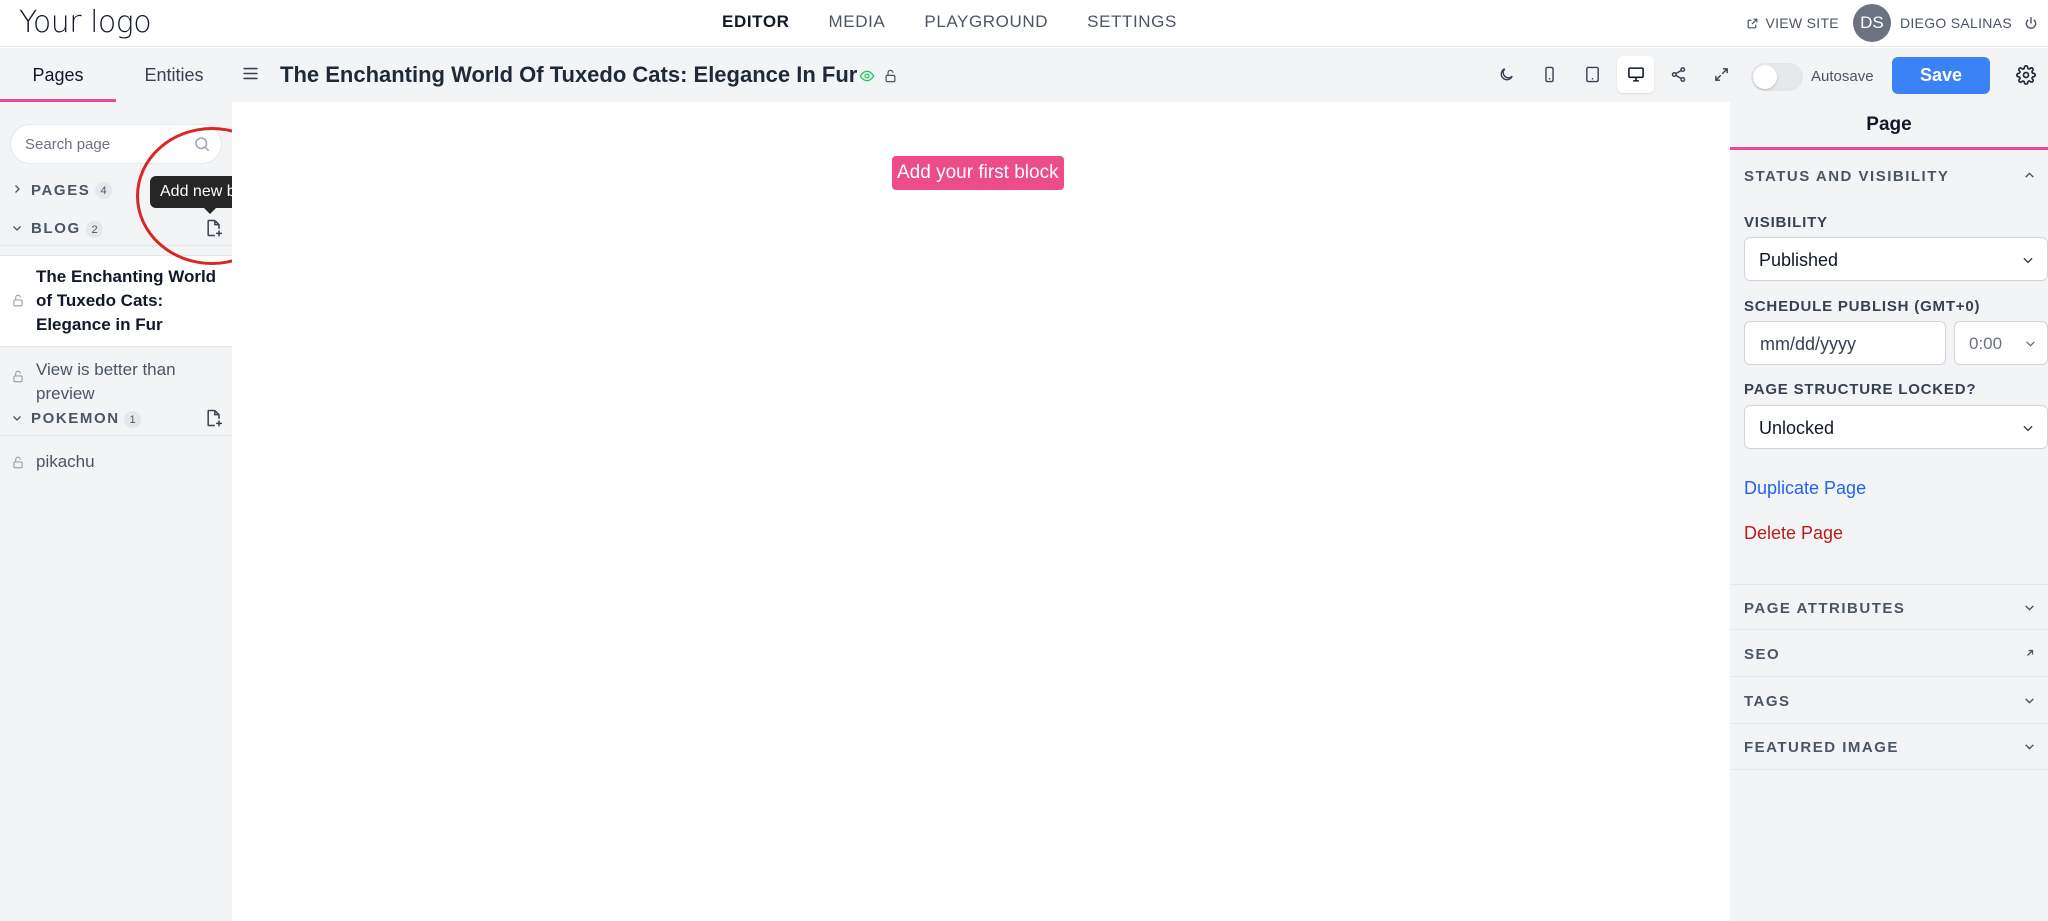  I want to click on desktop-icon, so click(1636, 74).